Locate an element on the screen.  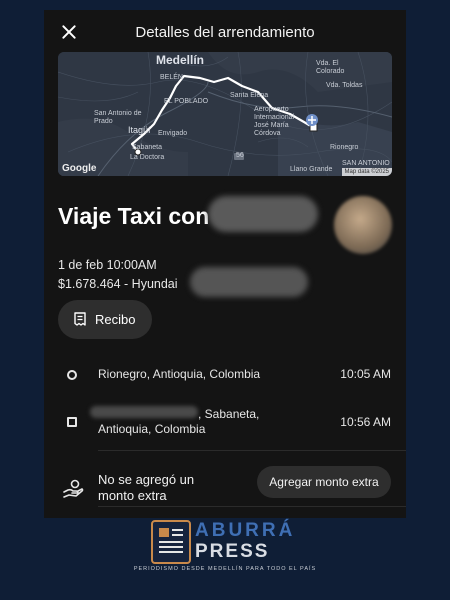
receipt-button: Recibo is located at coordinates (105, 319).